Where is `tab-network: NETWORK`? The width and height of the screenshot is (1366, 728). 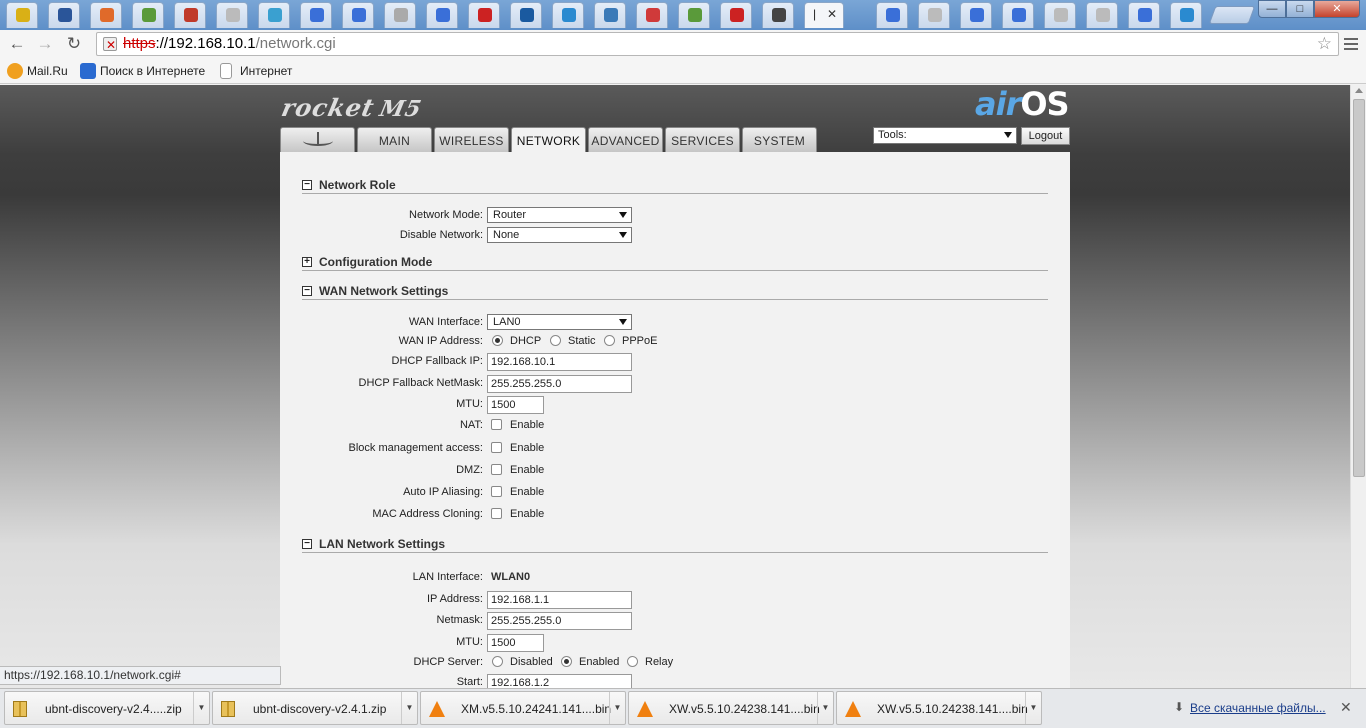
tab-network: NETWORK is located at coordinates (548, 140).